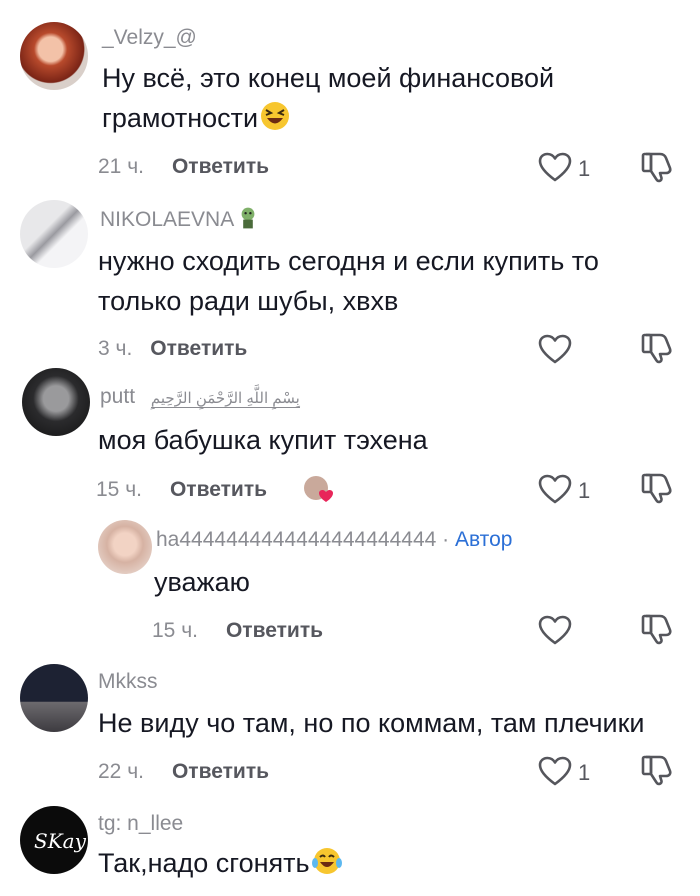  What do you see at coordinates (115, 348) in the screenshot?
I see `comment-time: 3 ч.` at bounding box center [115, 348].